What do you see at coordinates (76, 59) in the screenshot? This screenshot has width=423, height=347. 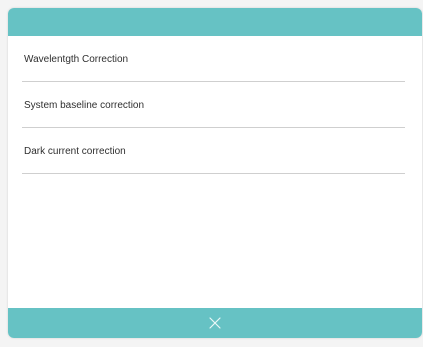 I see `menu-item-label: Wavelentgth Correction` at bounding box center [76, 59].